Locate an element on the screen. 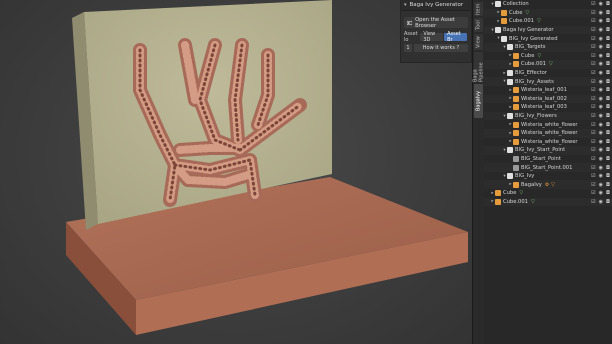 This screenshot has height=344, width=612. outliner-row: ▾ Collection ☑ ◉ ◘ is located at coordinates (548, 4).